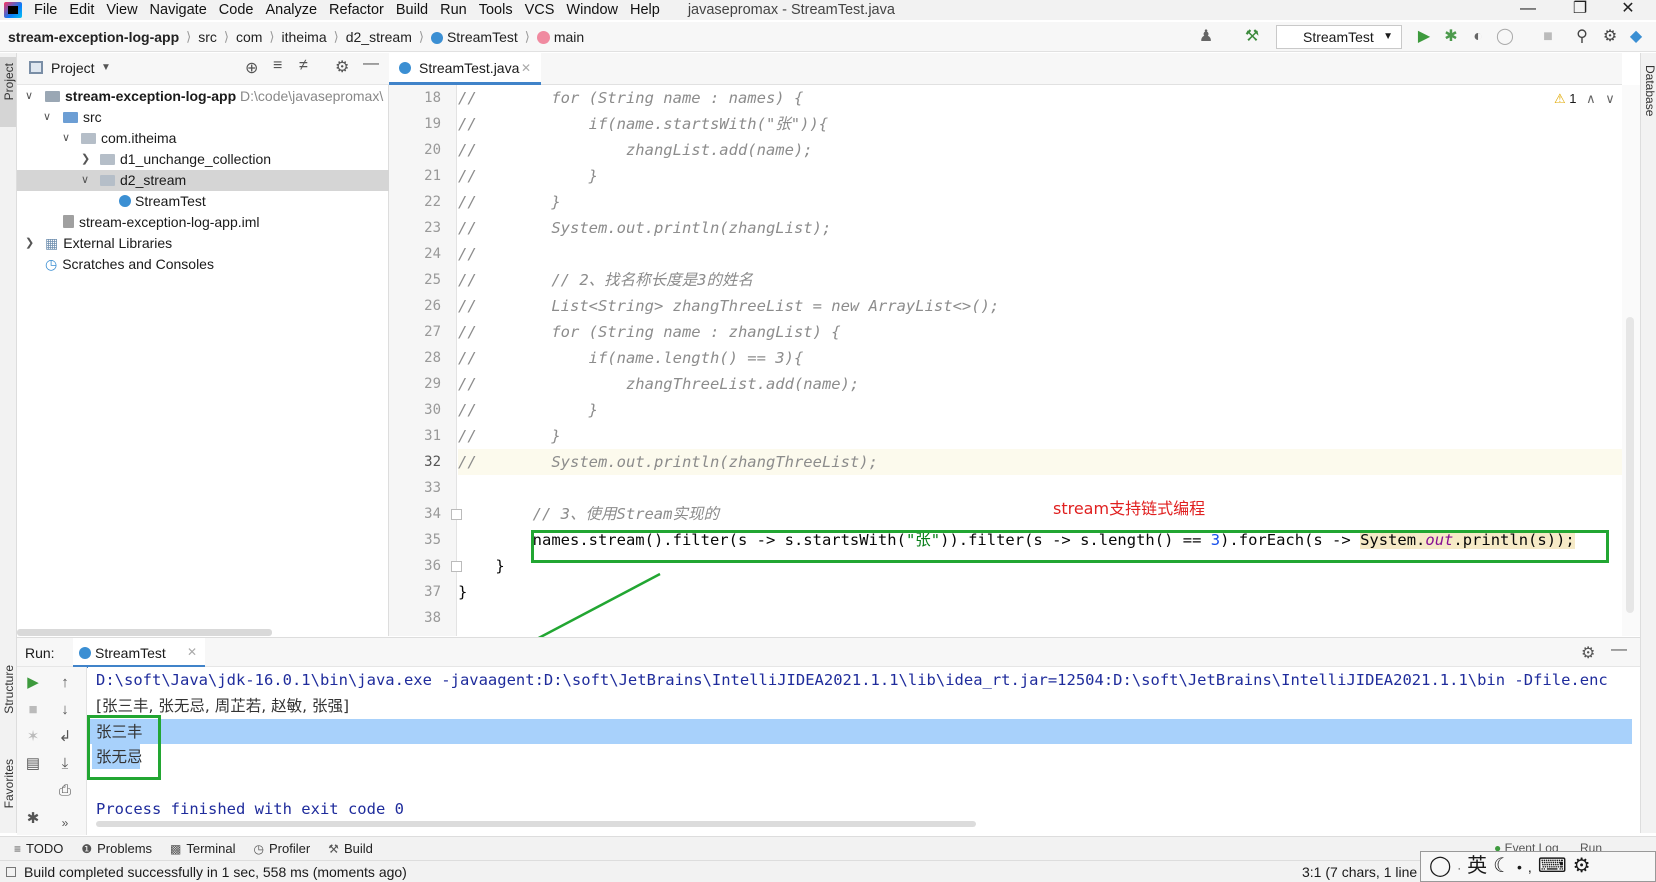 The height and width of the screenshot is (882, 1656). What do you see at coordinates (1584, 99) in the screenshot?
I see `warning-indicator: ⚠ 1 ∧ ∨` at bounding box center [1584, 99].